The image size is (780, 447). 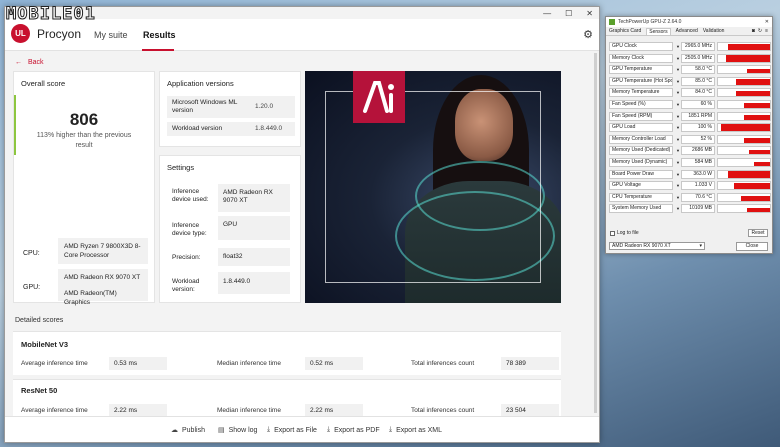 What do you see at coordinates (547, 13) in the screenshot?
I see `minimize-button: —` at bounding box center [547, 13].